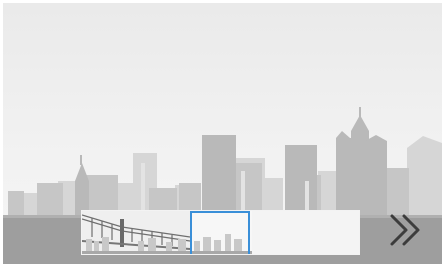 The image size is (445, 267). I want to click on next-button, so click(406, 230).